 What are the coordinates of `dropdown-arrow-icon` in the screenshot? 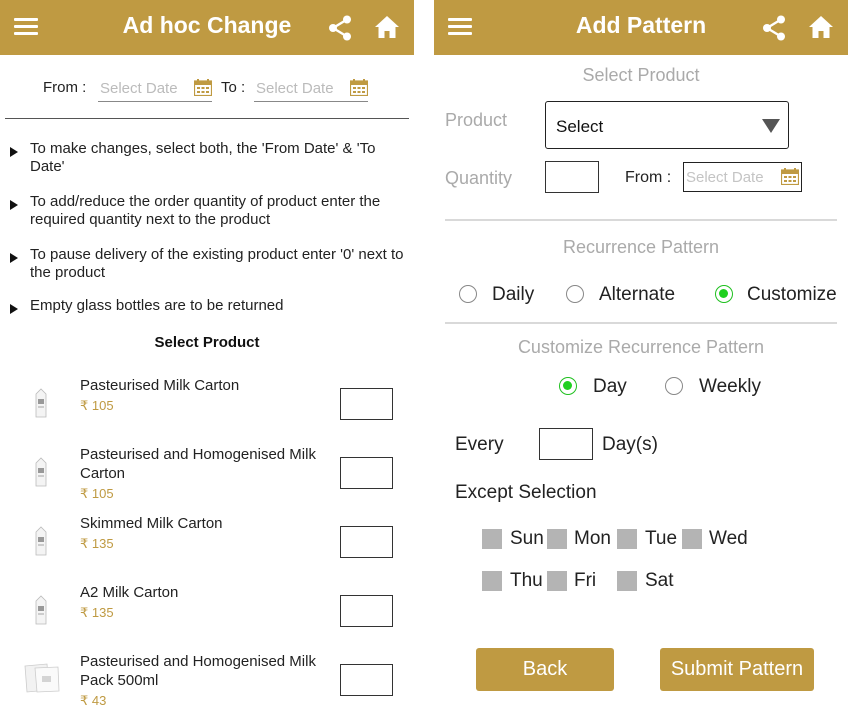 It's located at (771, 126).